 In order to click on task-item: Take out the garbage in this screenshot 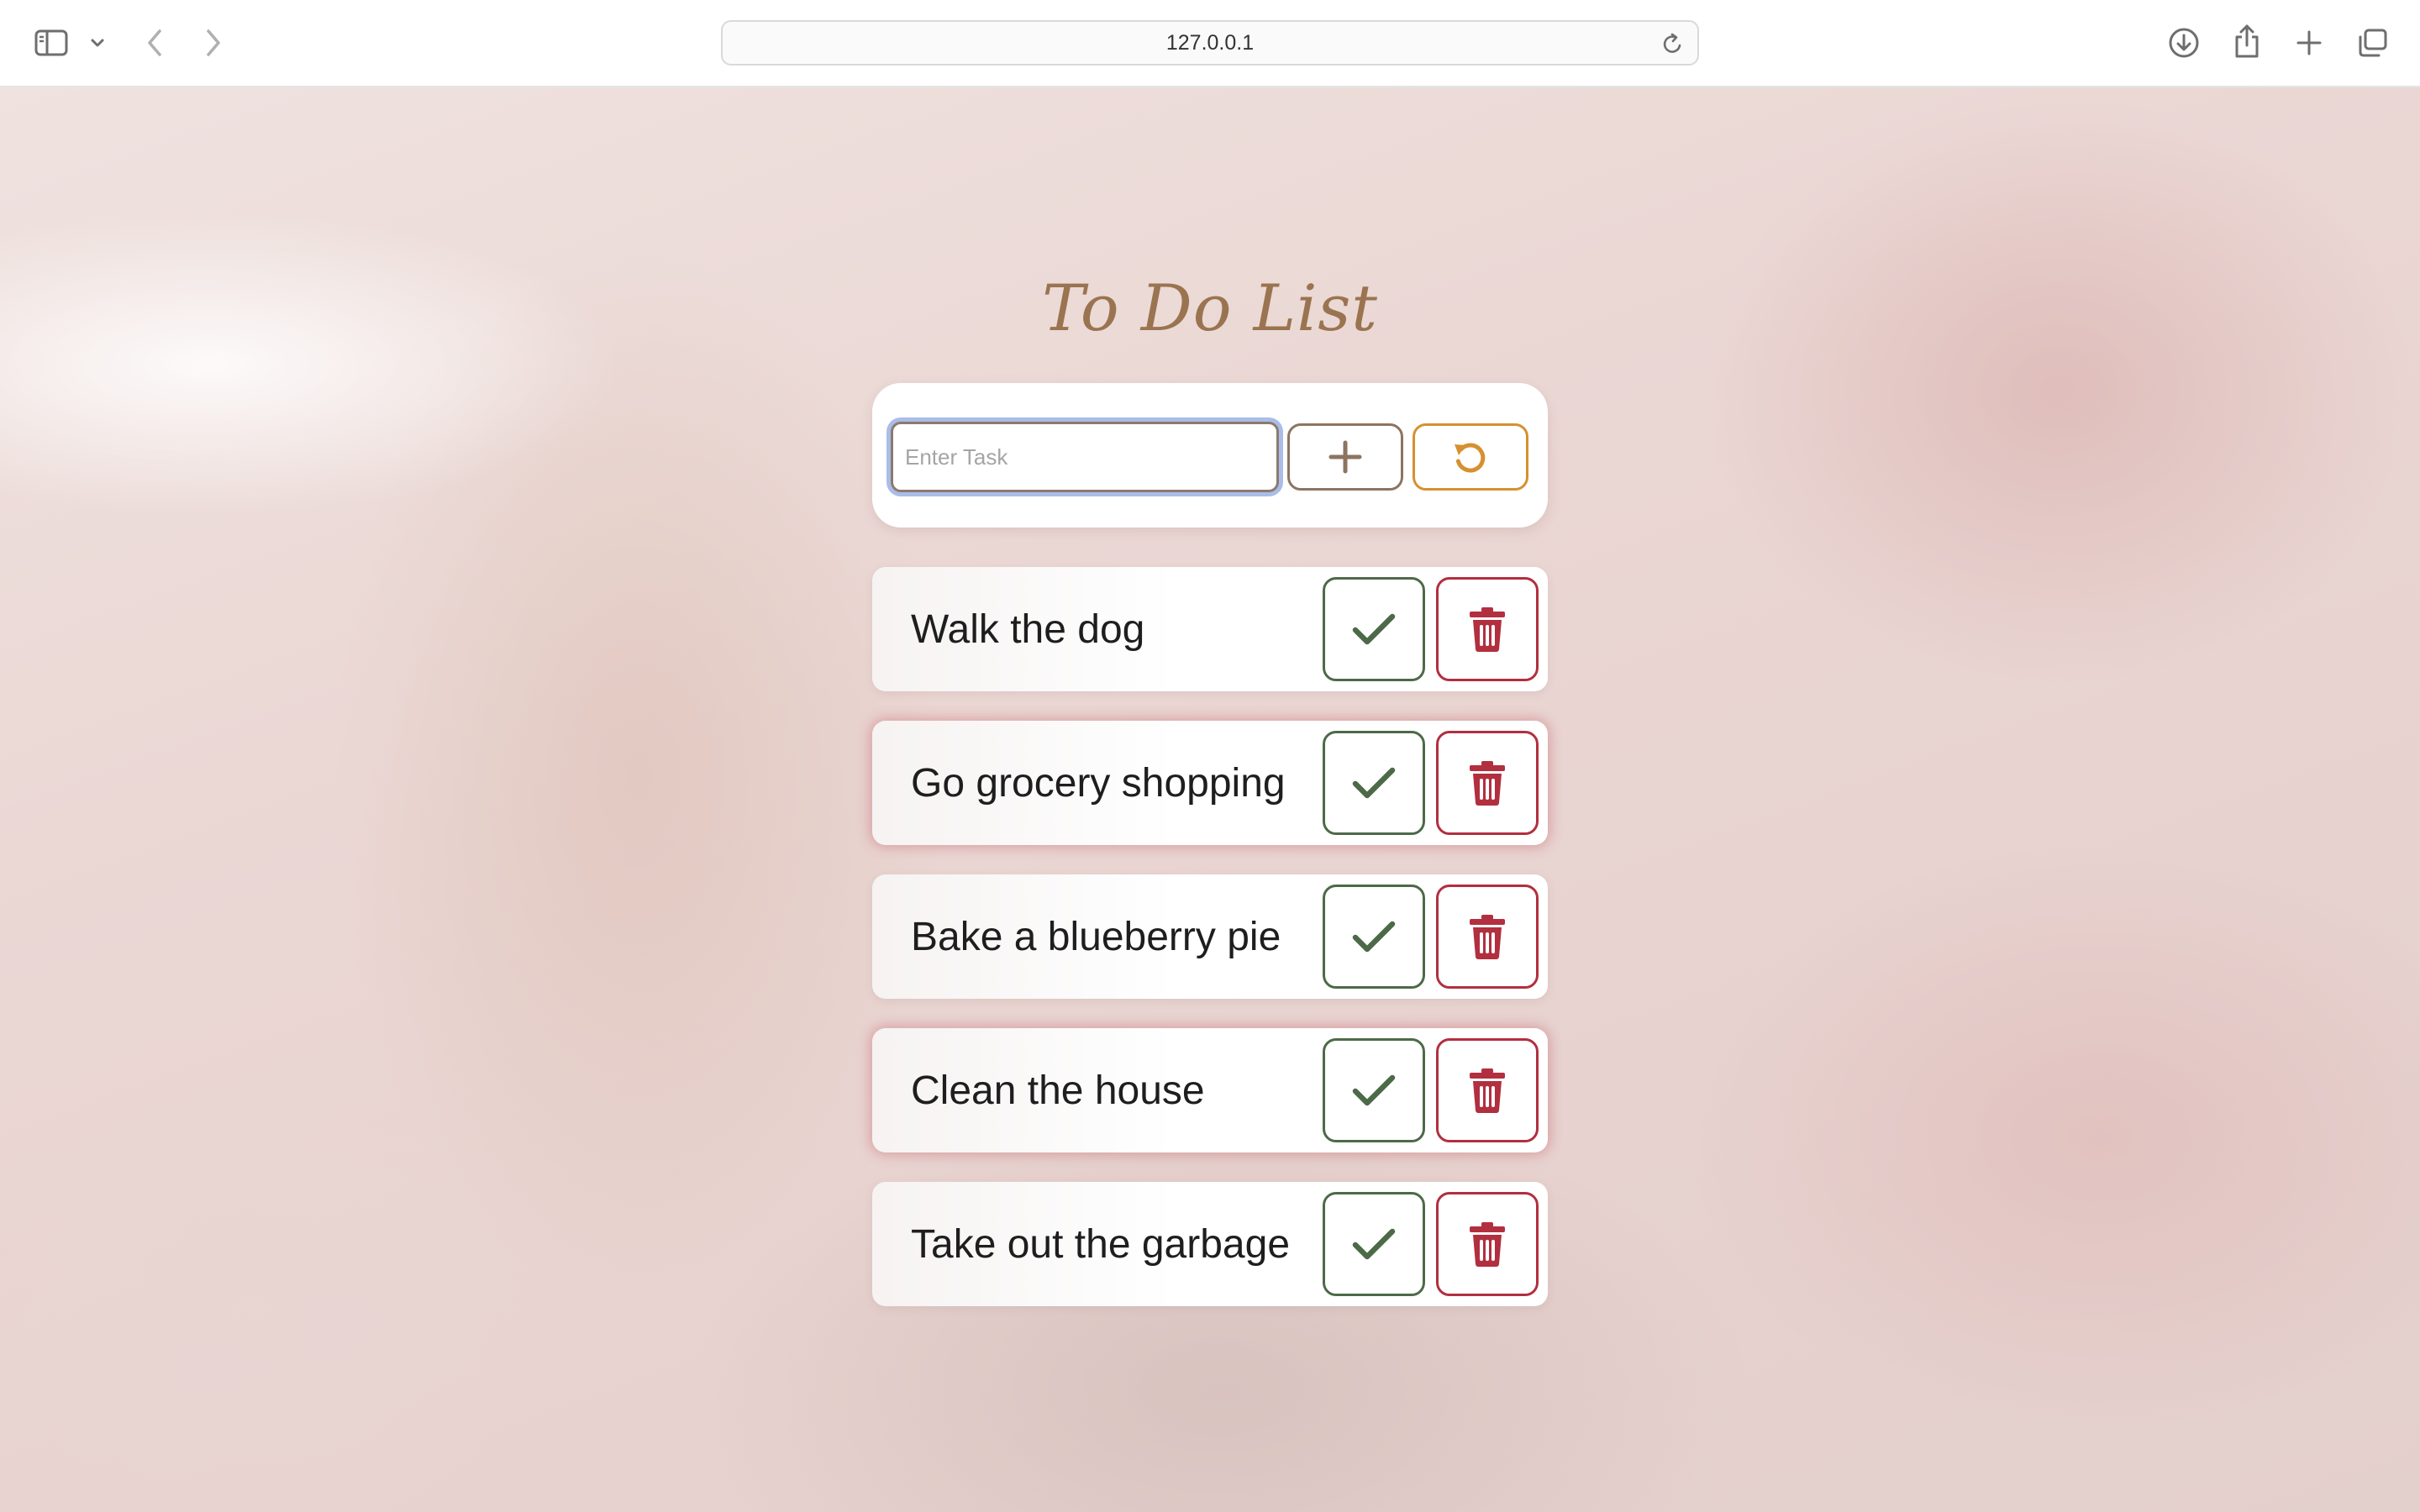, I will do `click(1210, 1244)`.